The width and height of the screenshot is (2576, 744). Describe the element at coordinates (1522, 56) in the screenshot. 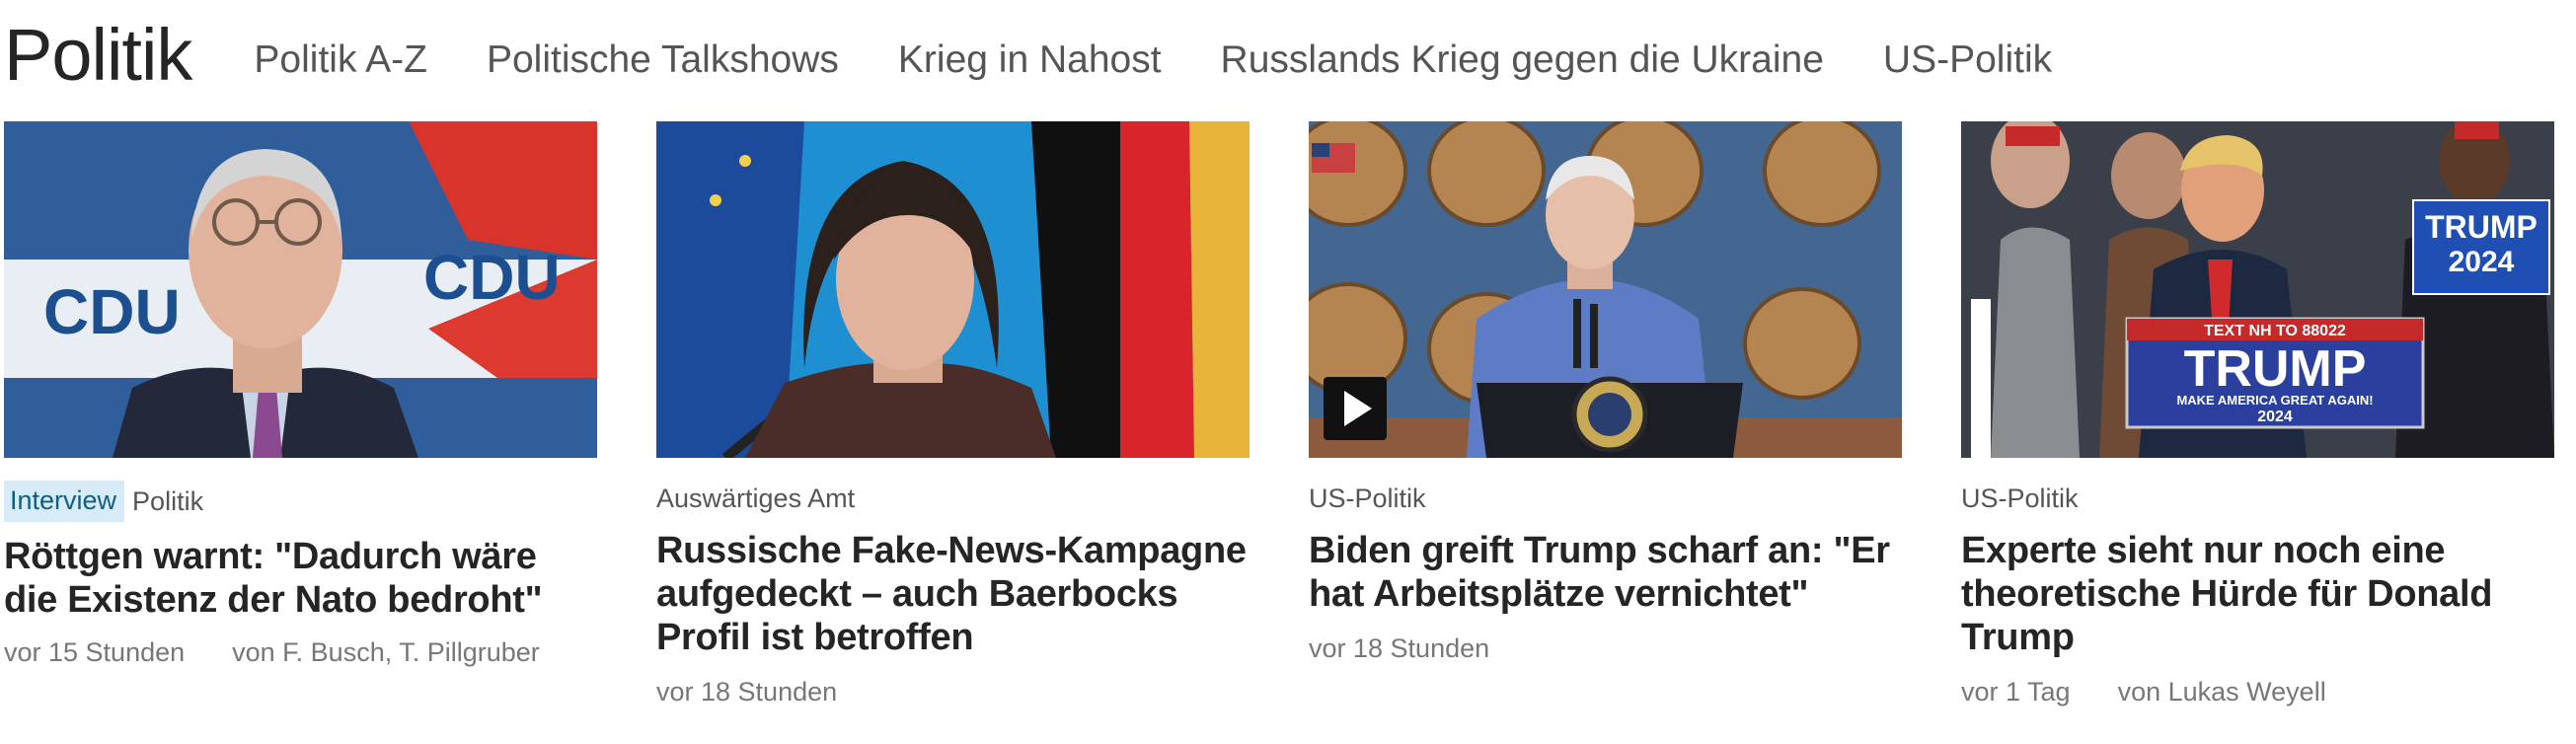

I see `nav-link-russlands-krieg: Russlands Krieg gegen die Ukraine` at that location.